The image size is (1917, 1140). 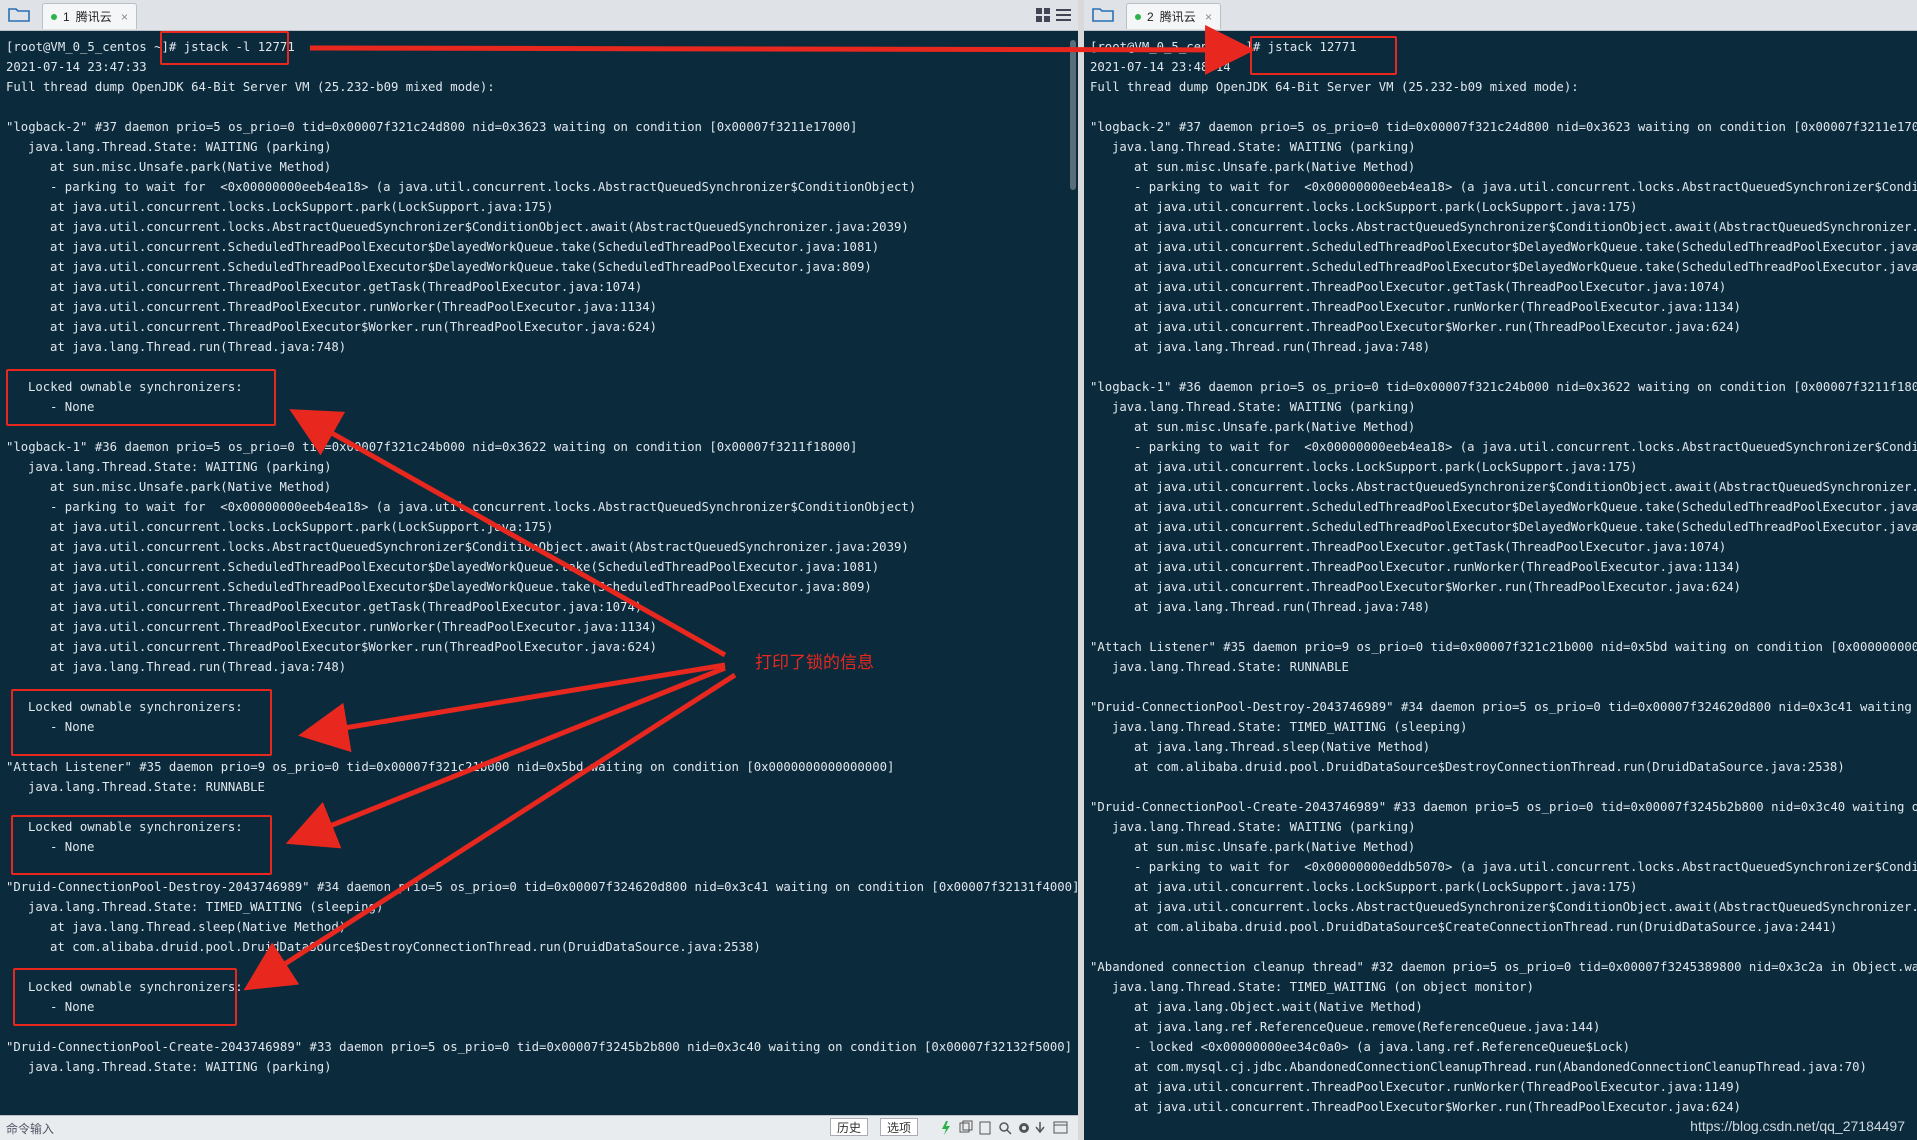 I want to click on jstack-command-highlight, so click(x=1323, y=55).